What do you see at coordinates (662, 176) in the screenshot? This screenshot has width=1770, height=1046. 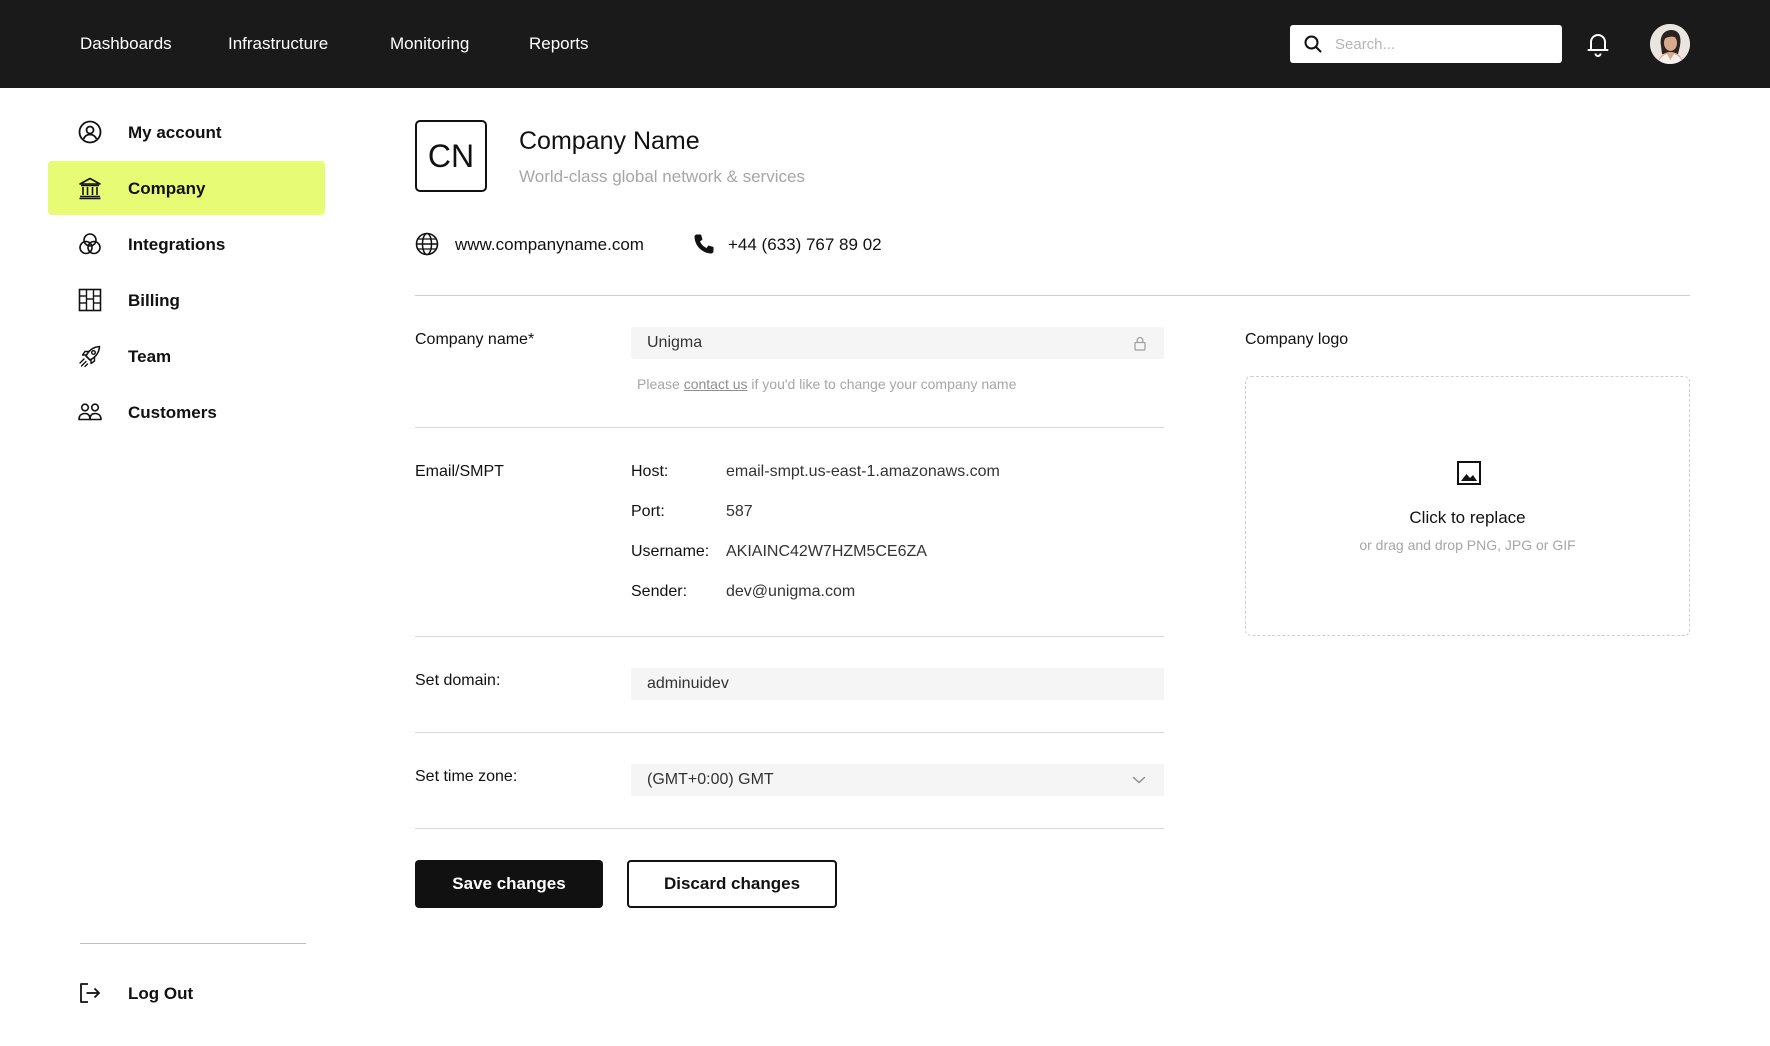 I see `company-tagline: World-class global network & services` at bounding box center [662, 176].